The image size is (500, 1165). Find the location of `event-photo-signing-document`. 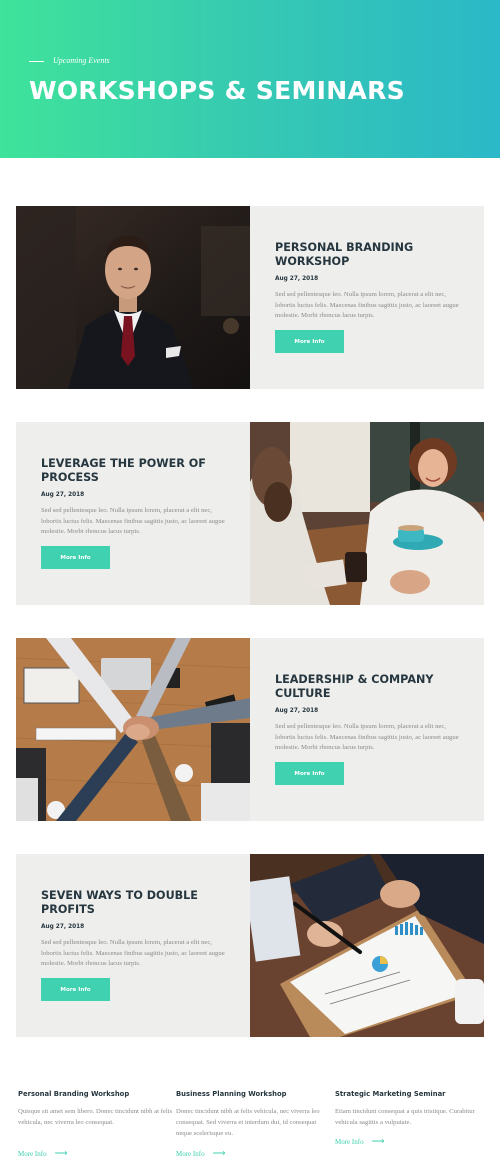

event-photo-signing-document is located at coordinates (367, 945).